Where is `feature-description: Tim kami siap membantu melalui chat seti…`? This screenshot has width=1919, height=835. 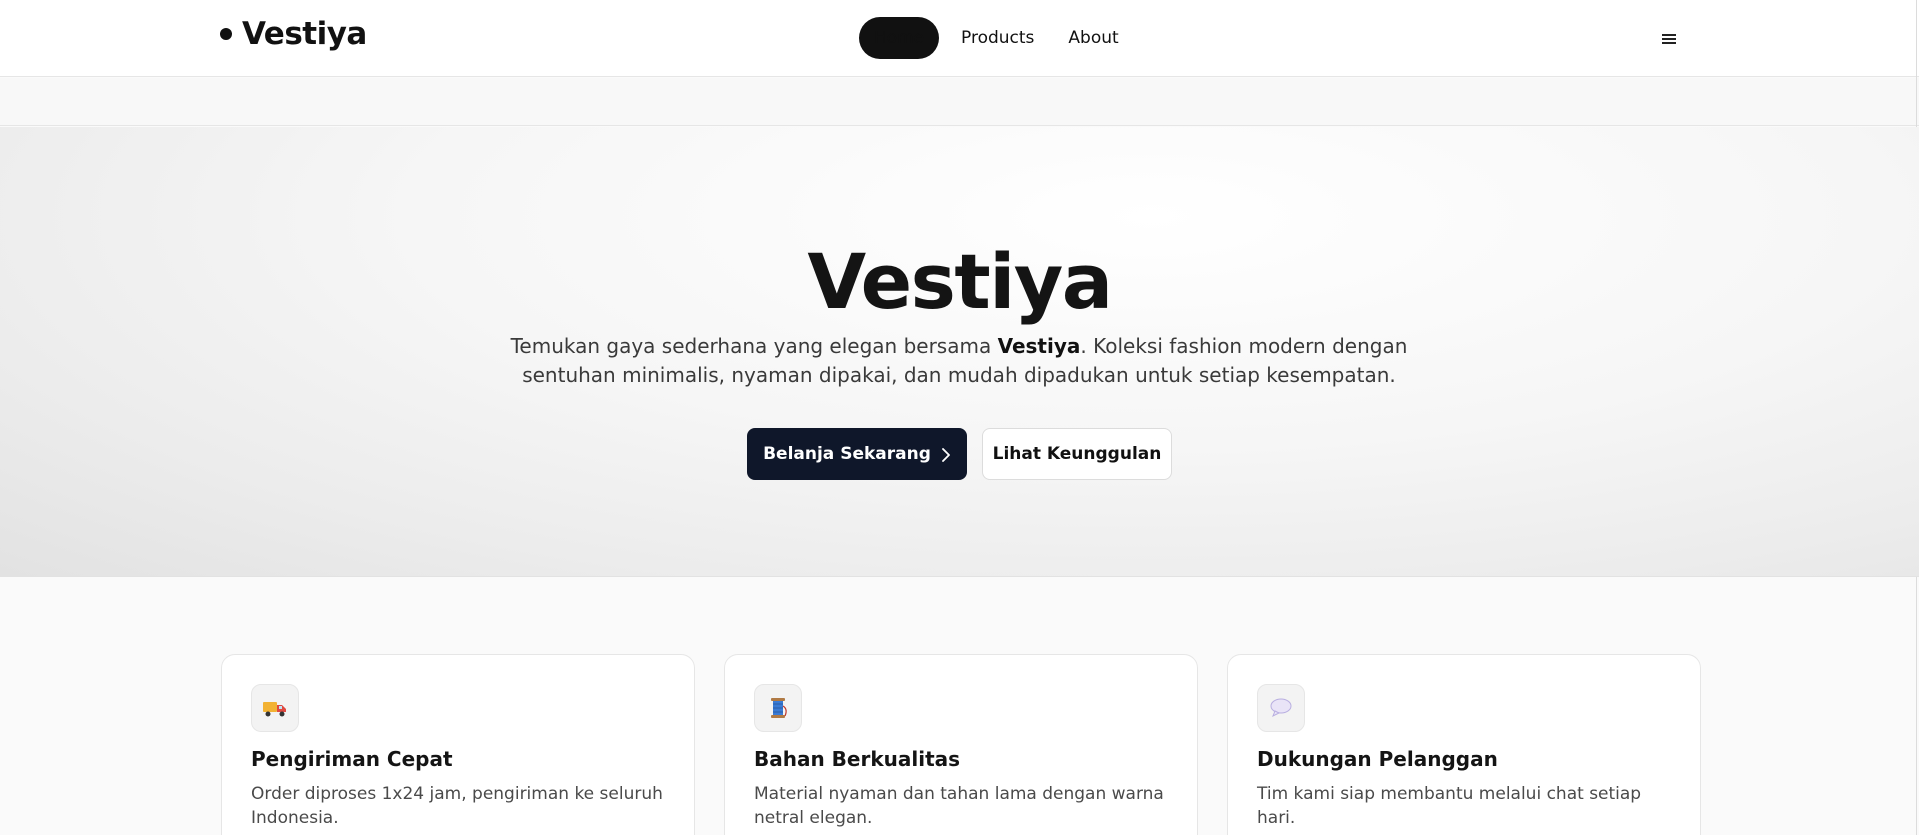
feature-description: Tim kami siap membantu melalui chat seti… is located at coordinates (1449, 806).